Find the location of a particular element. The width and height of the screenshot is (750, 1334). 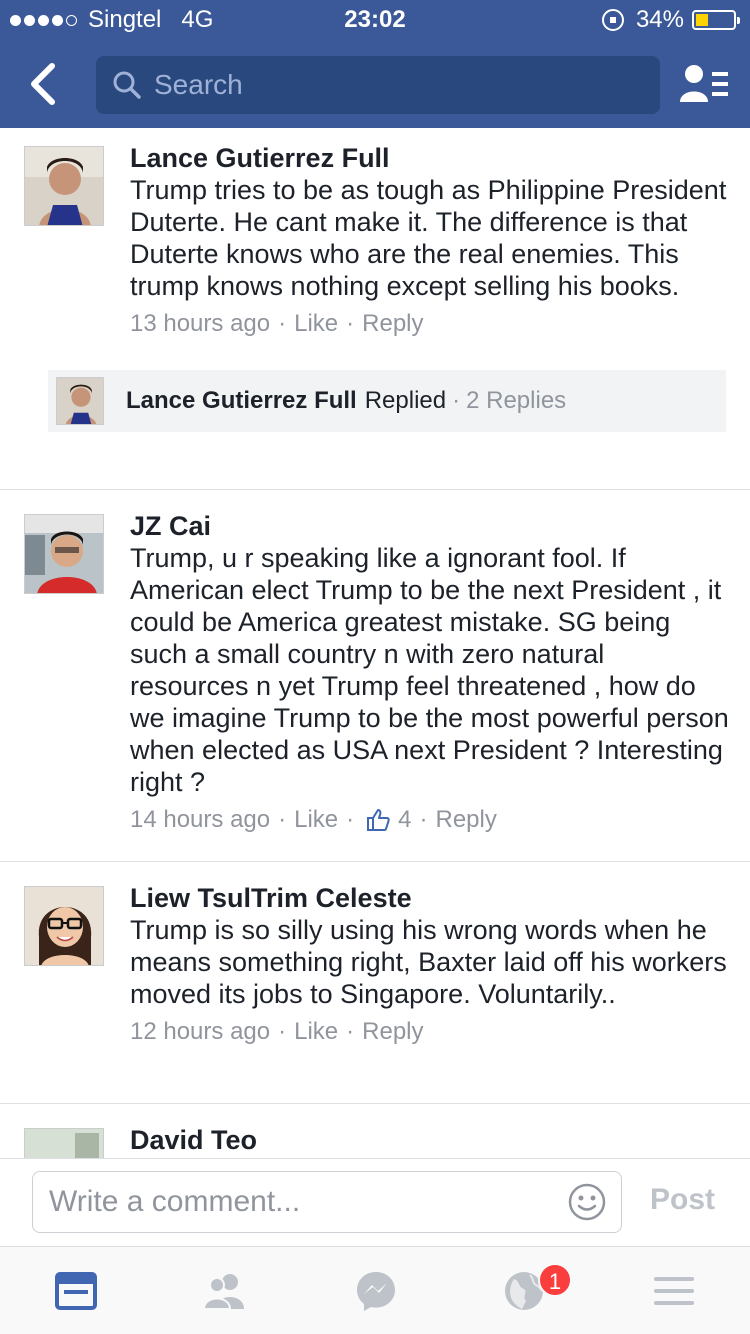

nav-bar is located at coordinates (375, 84).